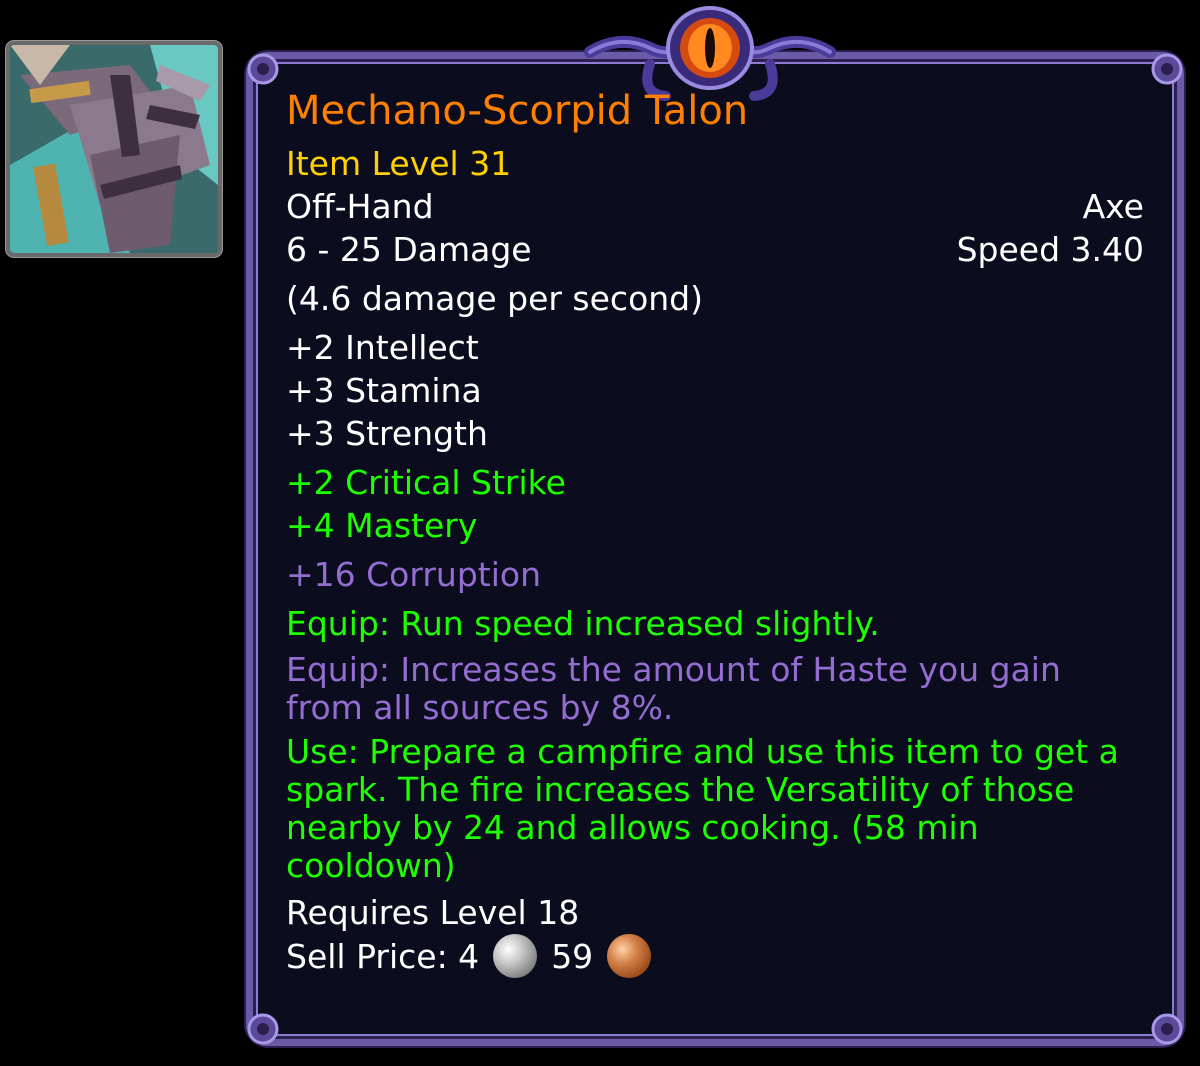 The width and height of the screenshot is (1200, 1066). Describe the element at coordinates (383, 956) in the screenshot. I see `sell-price-label: Sell Price: 4` at that location.